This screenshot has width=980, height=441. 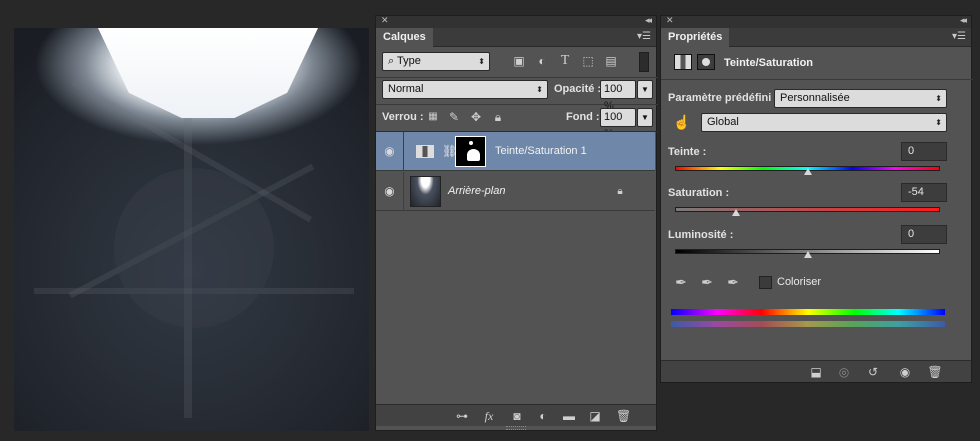 What do you see at coordinates (409, 61) in the screenshot?
I see `filter-kind-value: Type` at bounding box center [409, 61].